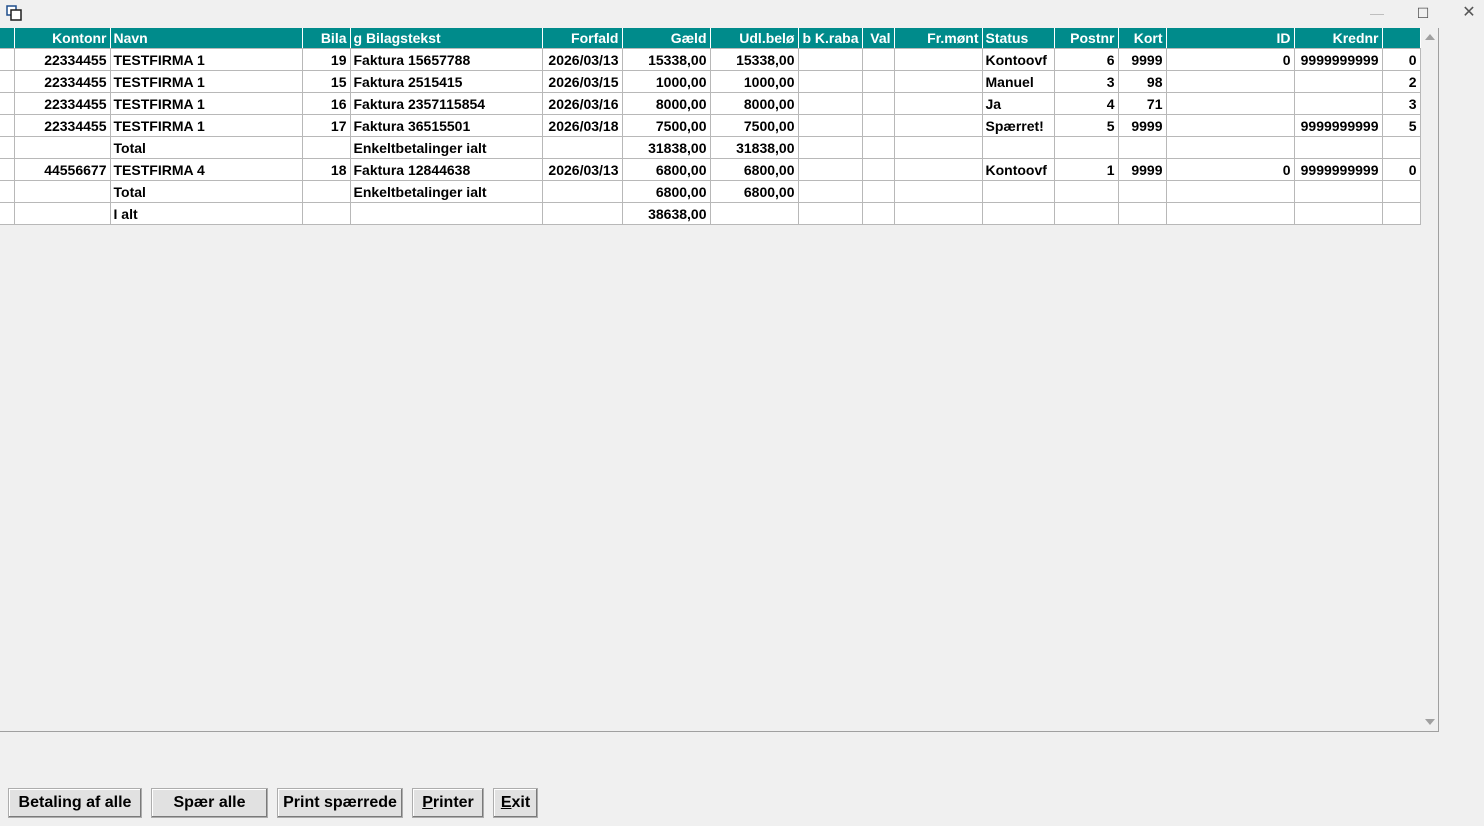 The width and height of the screenshot is (1484, 826). Describe the element at coordinates (1338, 38) in the screenshot. I see `col-header-krednr: Krednr` at that location.